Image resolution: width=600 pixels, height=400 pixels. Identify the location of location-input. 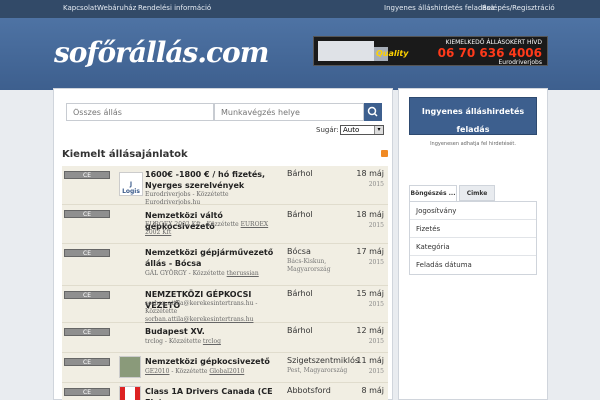
(289, 112).